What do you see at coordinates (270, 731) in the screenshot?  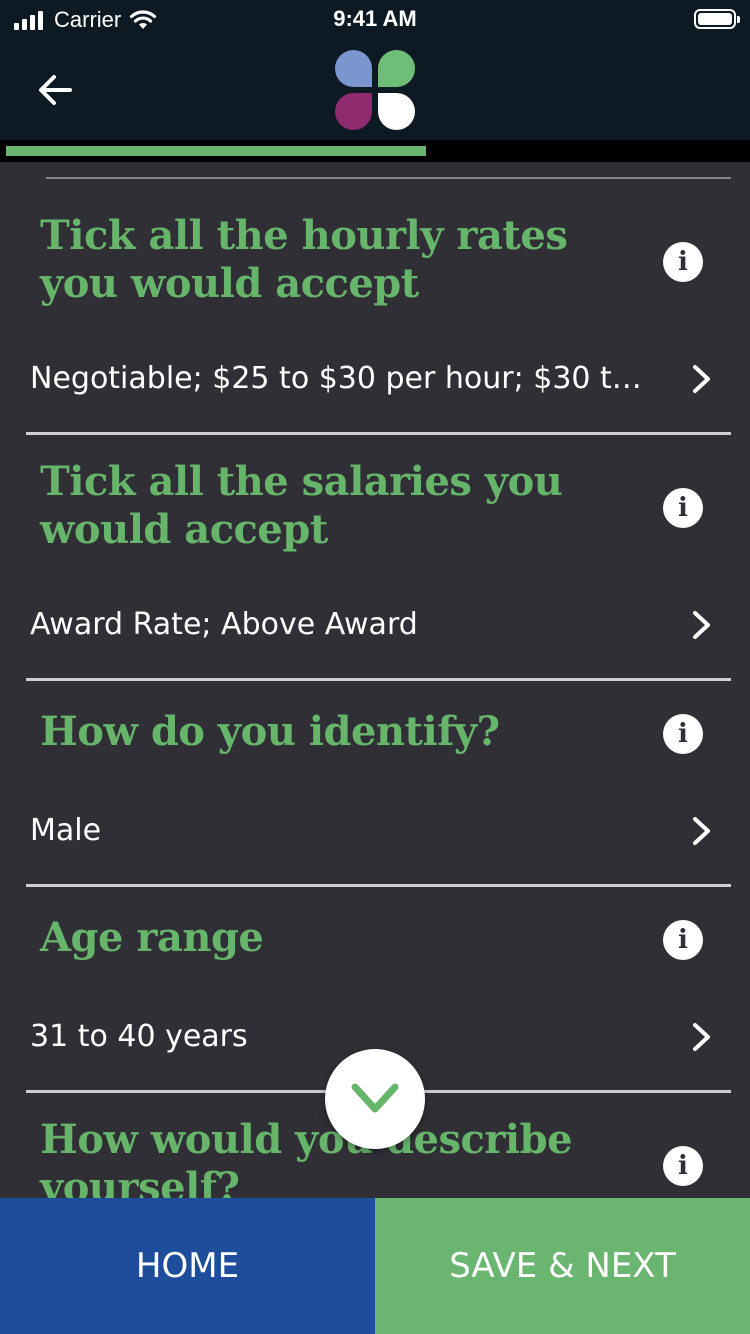 I see `question-title: How do you identify?` at bounding box center [270, 731].